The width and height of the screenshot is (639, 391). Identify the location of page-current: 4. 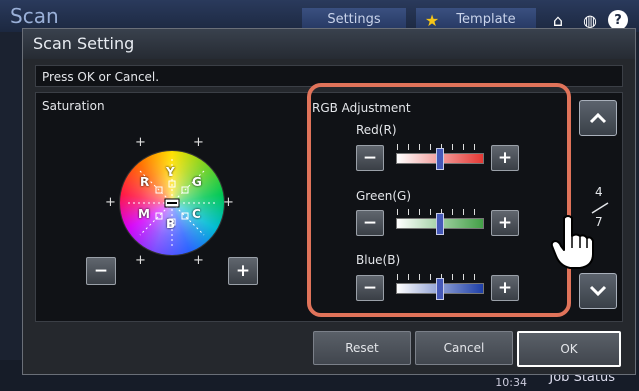
(599, 192).